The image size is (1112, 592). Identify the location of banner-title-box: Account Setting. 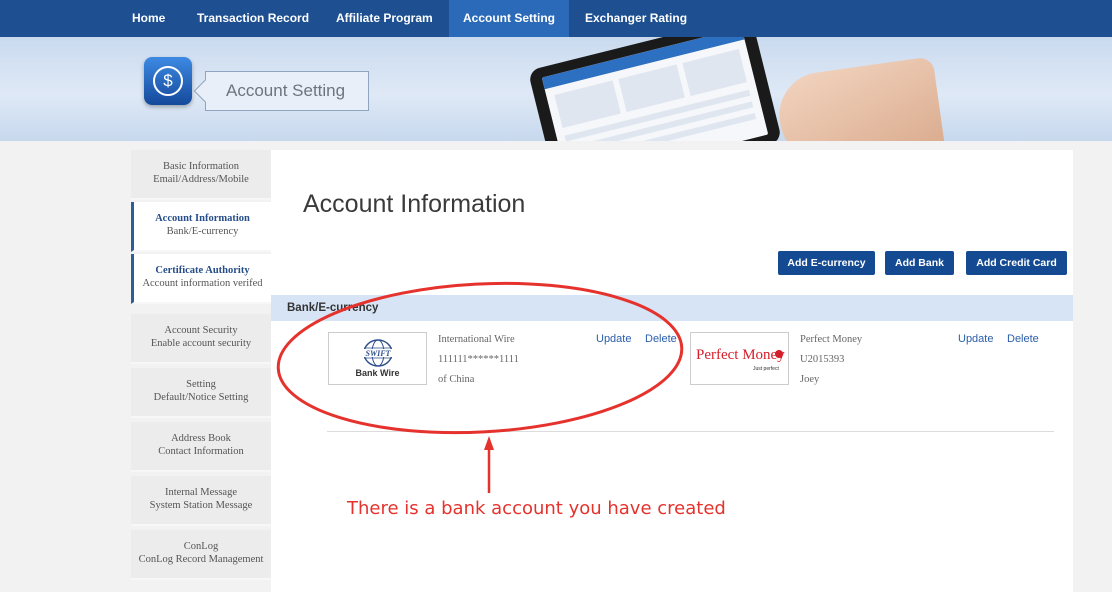
(281, 91).